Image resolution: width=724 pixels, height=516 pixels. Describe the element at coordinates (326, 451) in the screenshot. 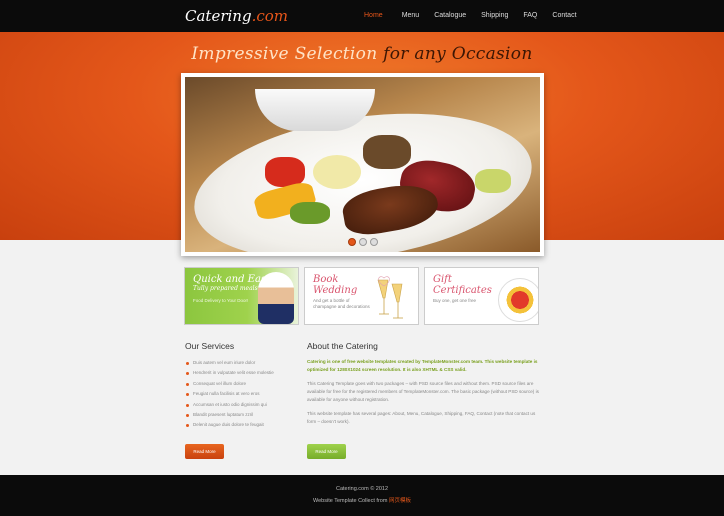

I see `about-read-more-button: Read More` at that location.